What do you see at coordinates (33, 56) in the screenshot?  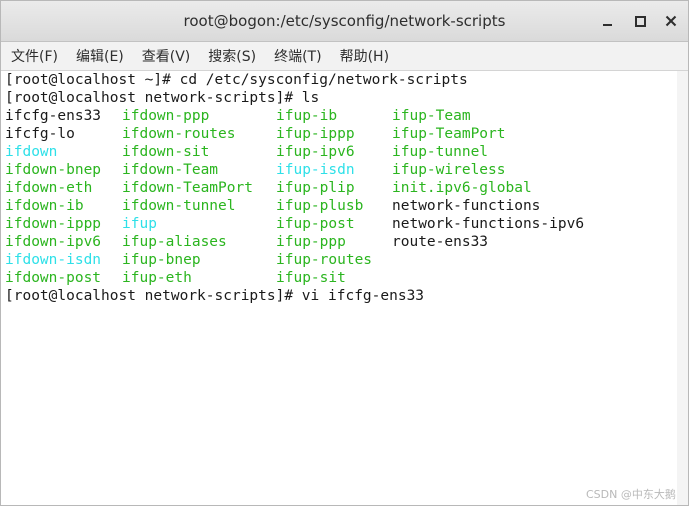 I see `menu-file: 文件(F)` at bounding box center [33, 56].